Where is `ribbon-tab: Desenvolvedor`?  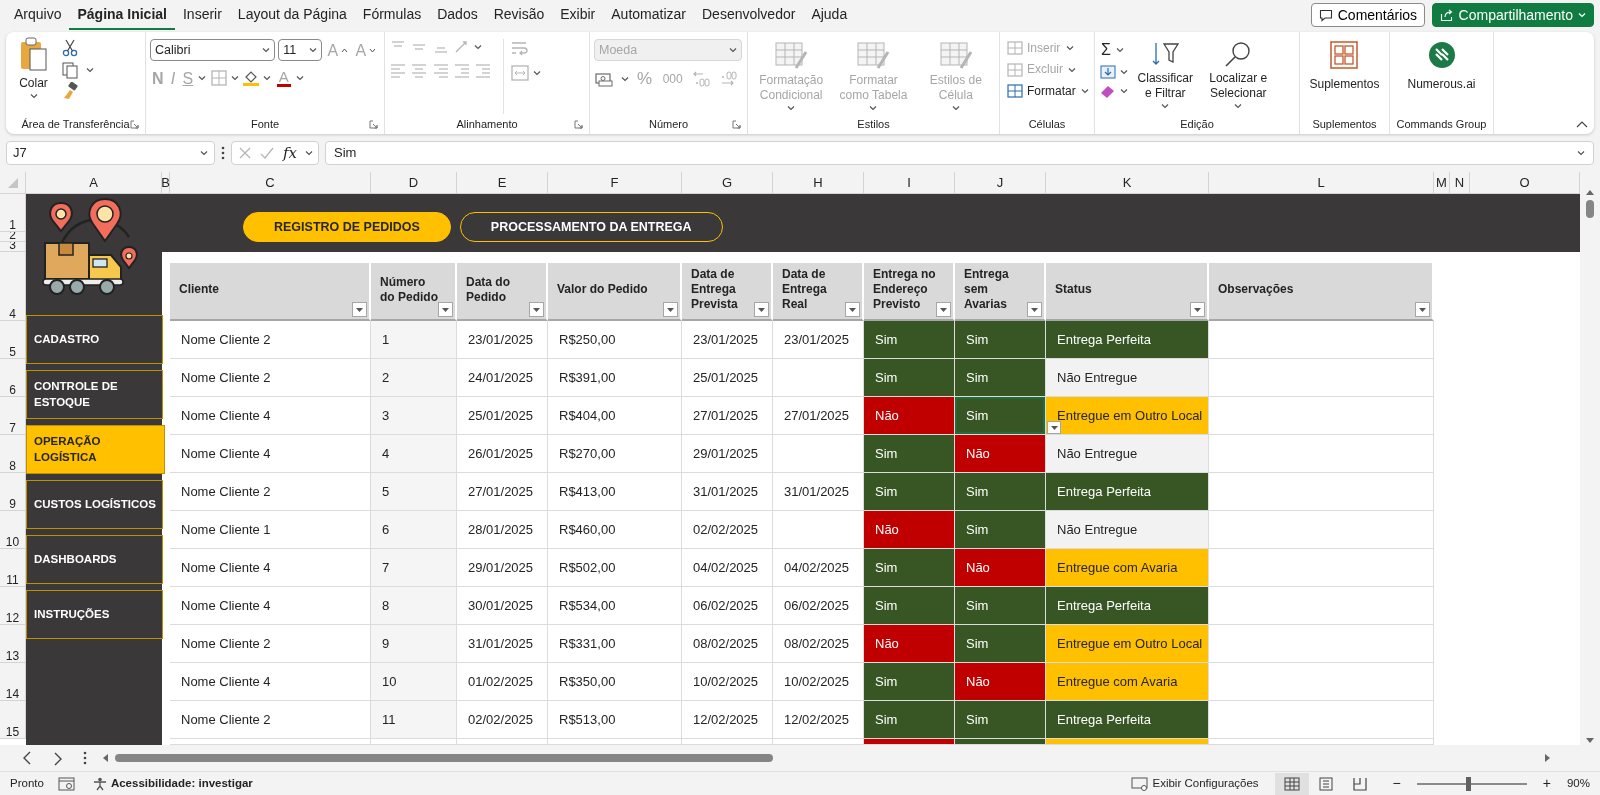
ribbon-tab: Desenvolvedor is located at coordinates (749, 15).